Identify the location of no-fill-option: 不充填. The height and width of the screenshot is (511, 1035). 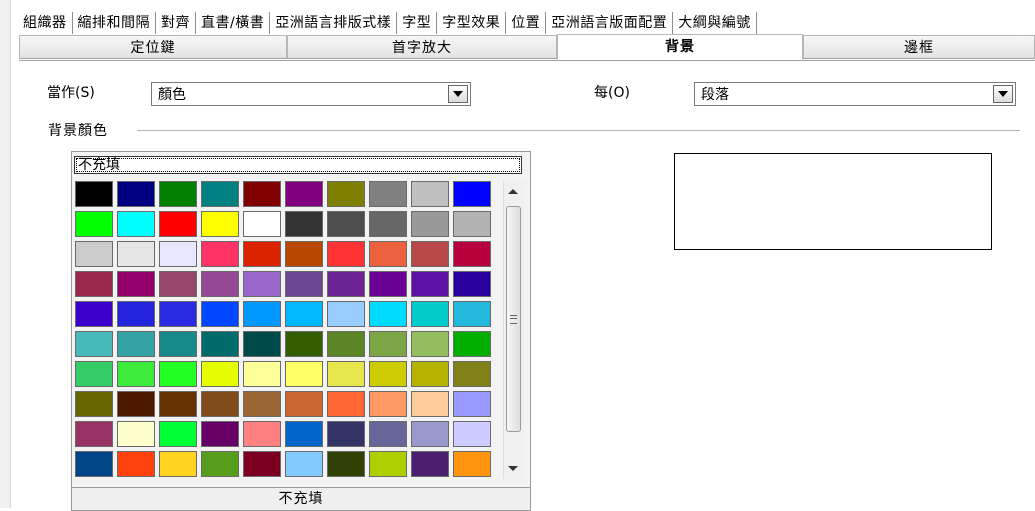
(298, 165).